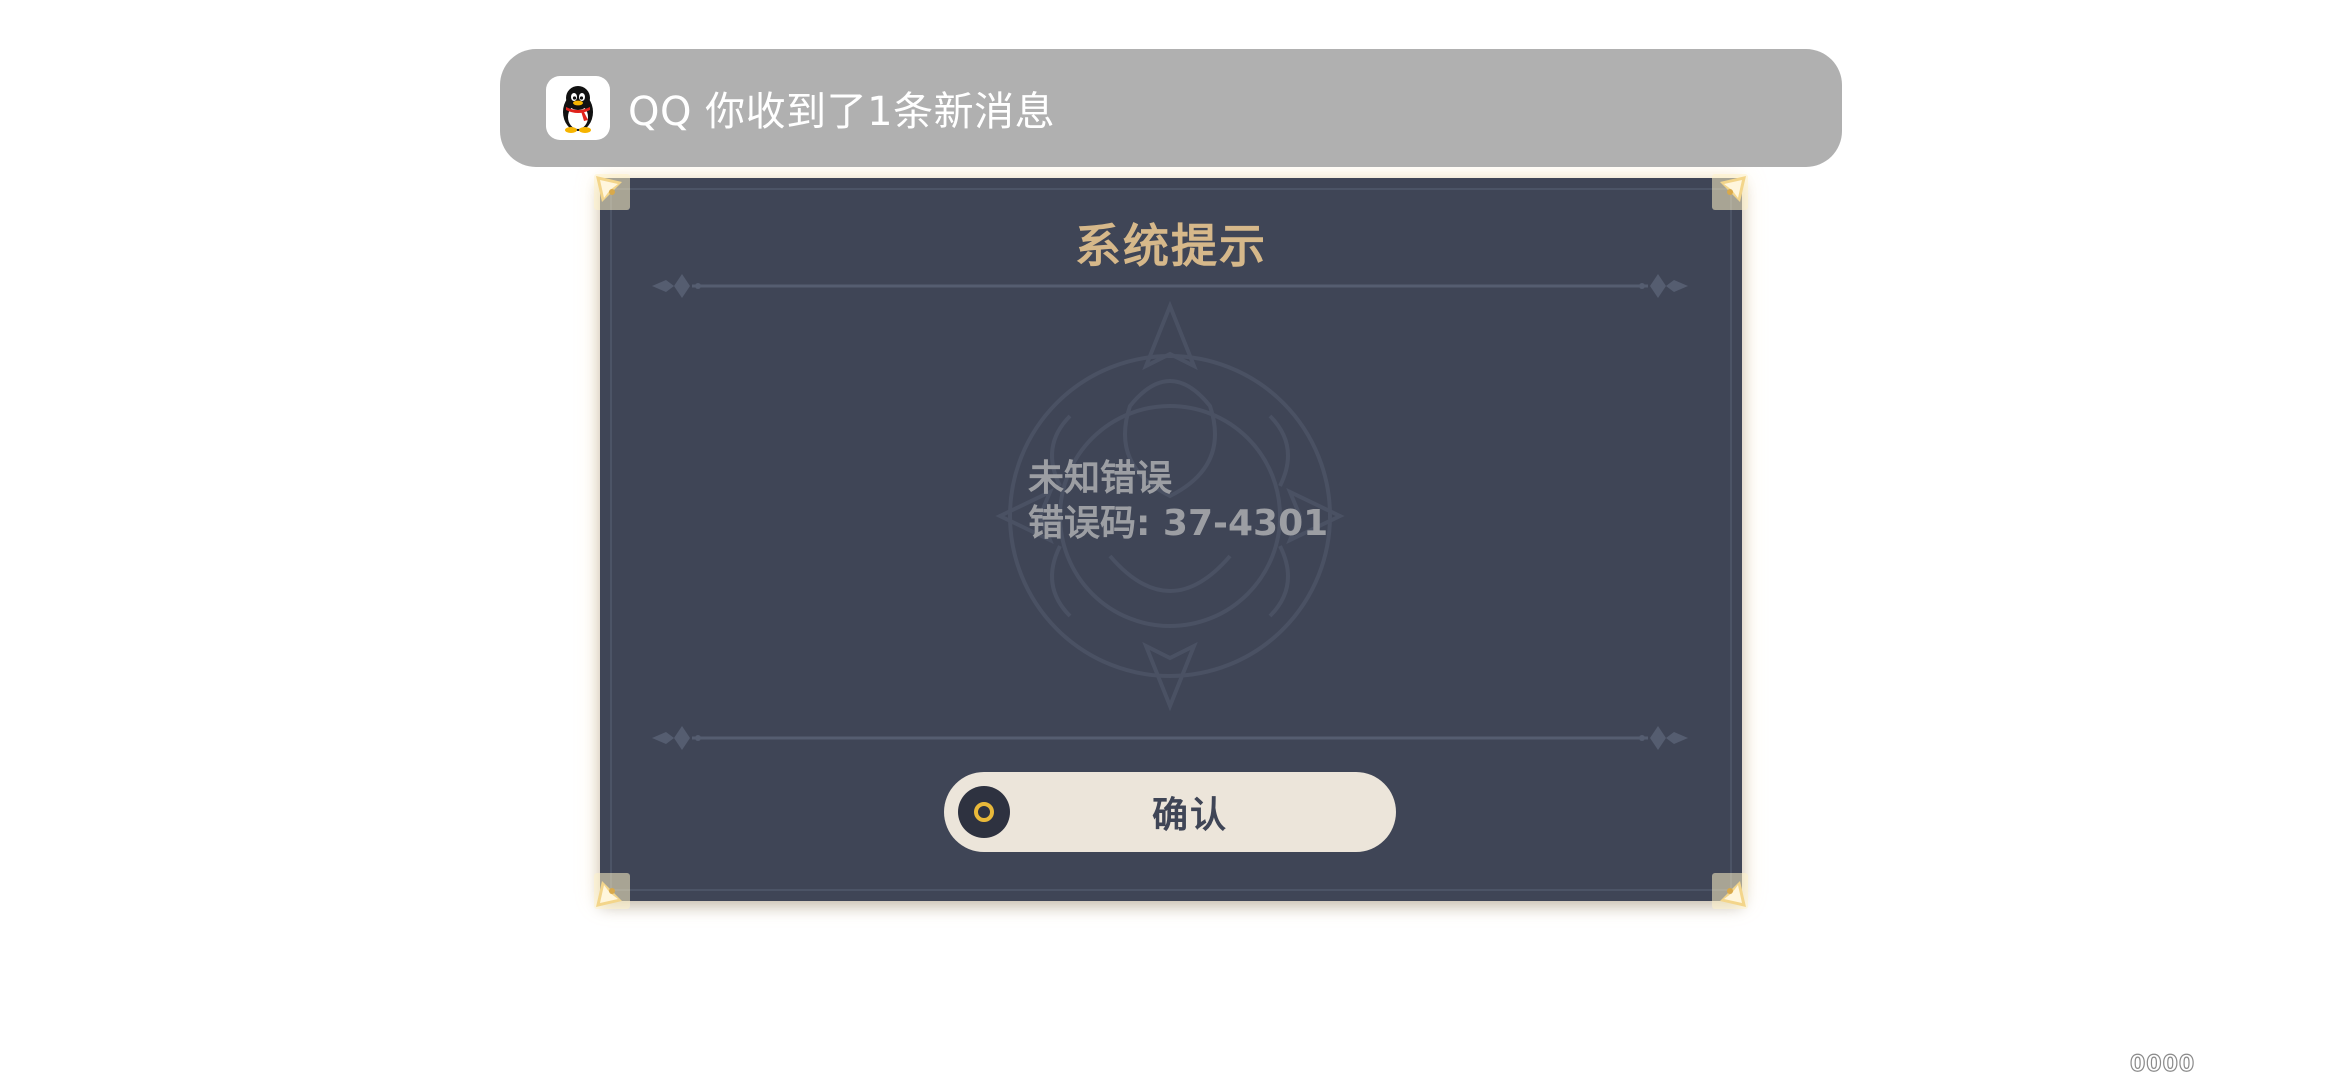 The image size is (2340, 1080). I want to click on error-message: 未知错误 错误码: 37-4301, so click(1178, 501).